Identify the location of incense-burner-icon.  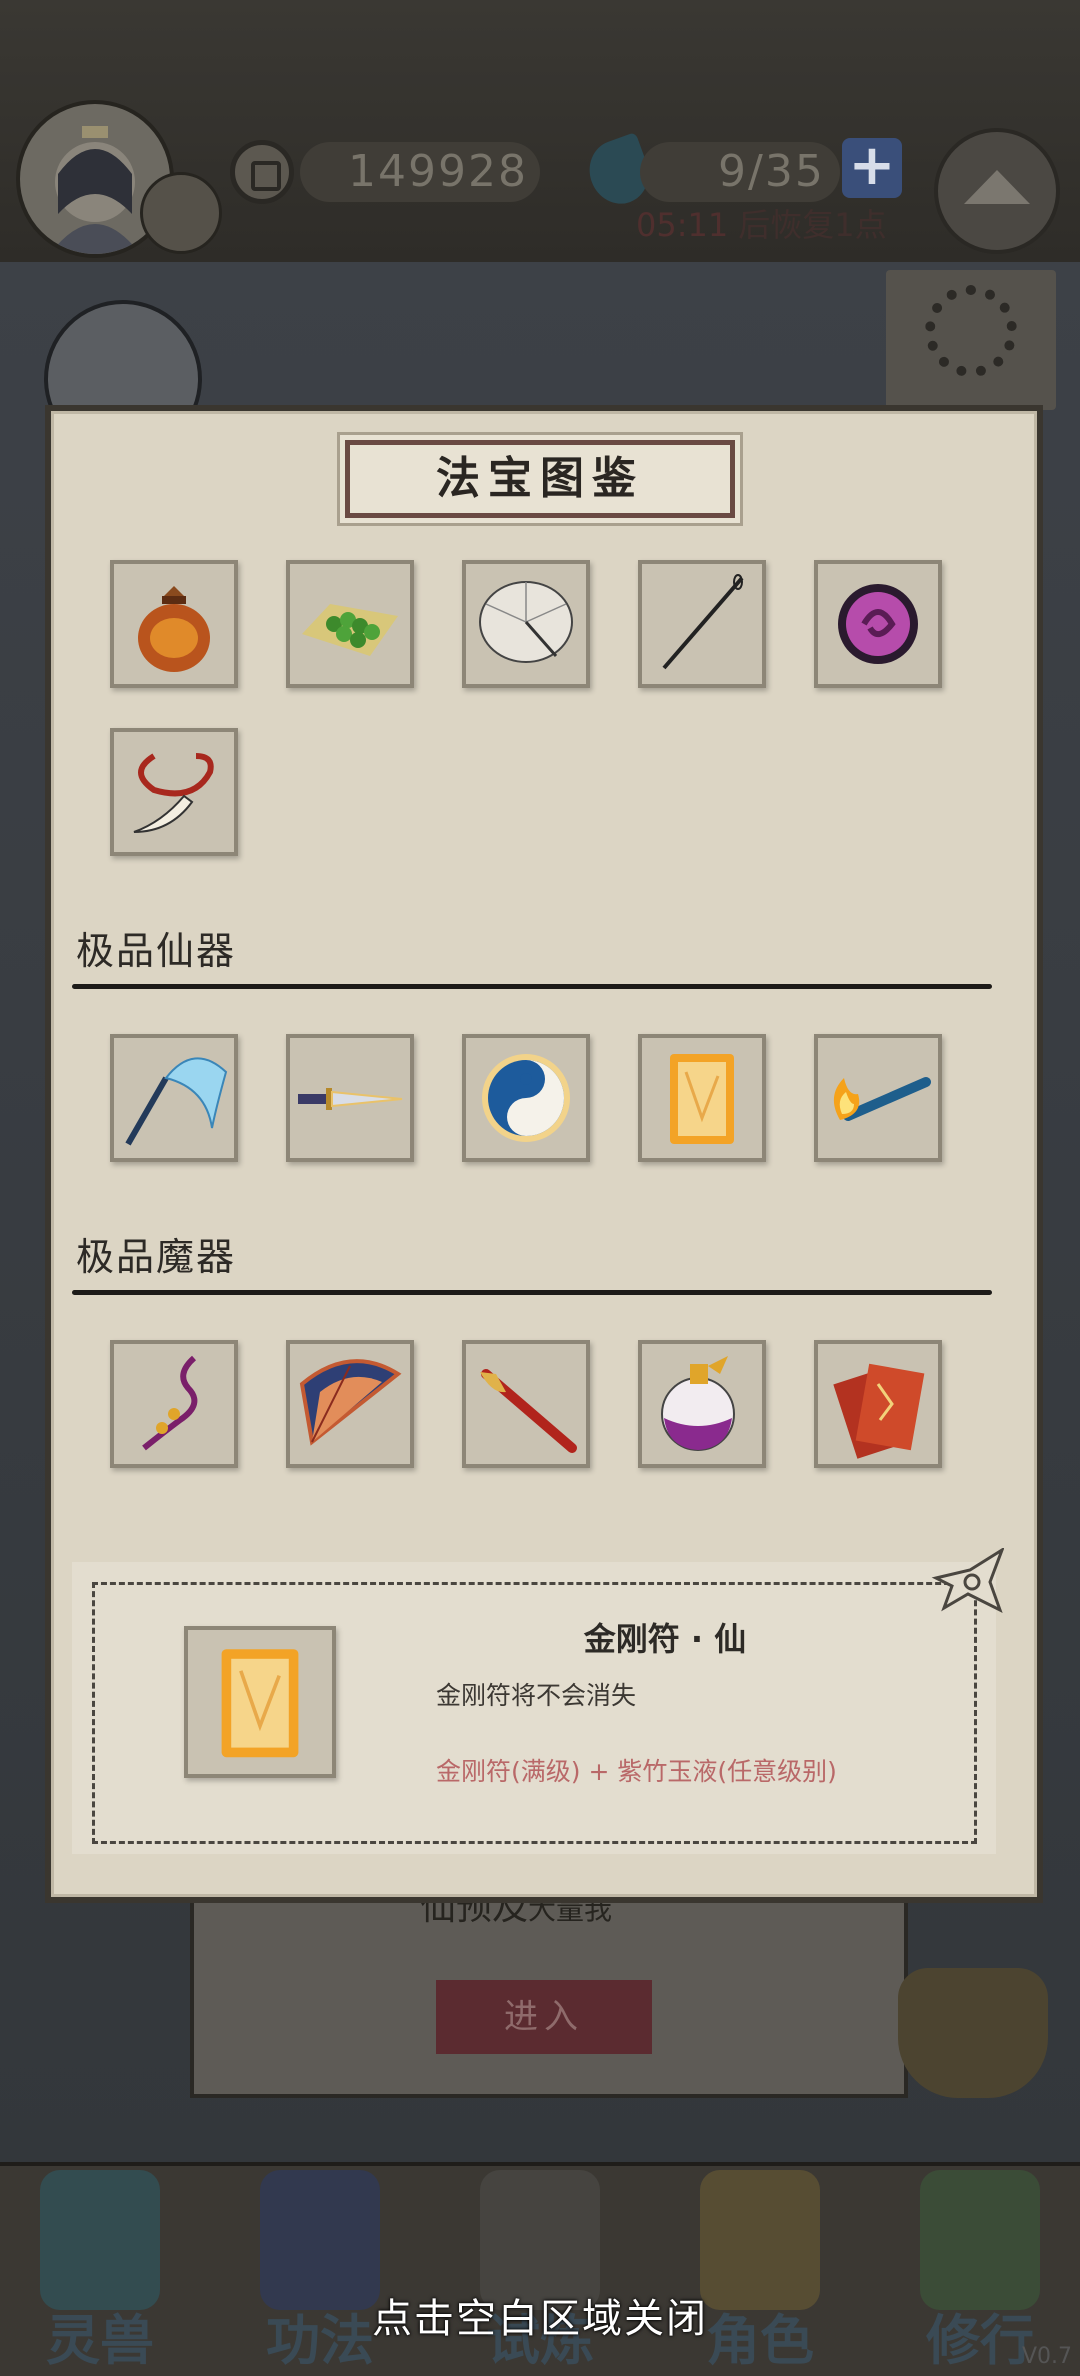
(973, 2033).